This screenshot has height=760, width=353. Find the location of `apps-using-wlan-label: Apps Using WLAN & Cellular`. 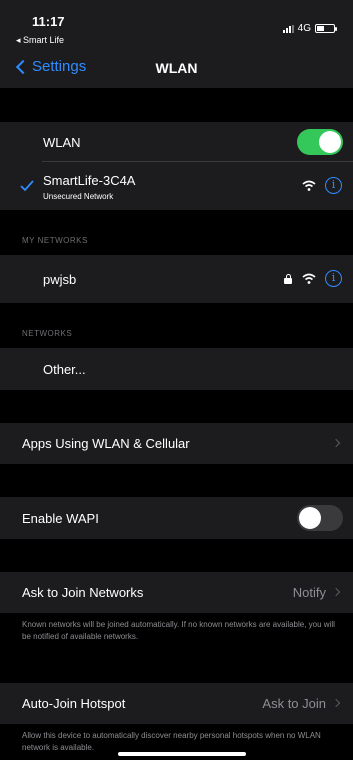

apps-using-wlan-label: Apps Using WLAN & Cellular is located at coordinates (106, 443).